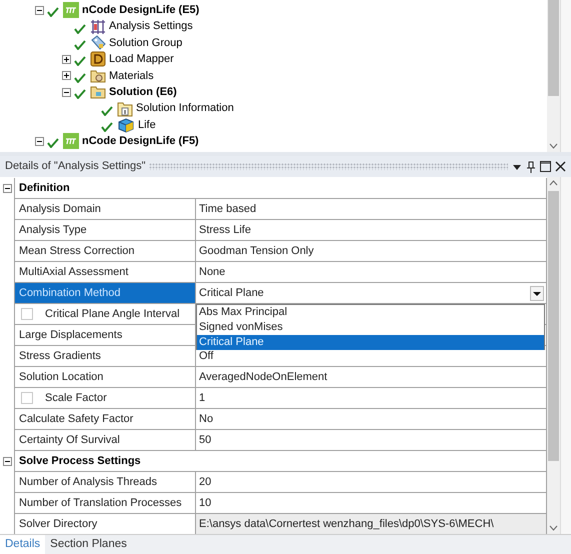 This screenshot has width=571, height=554. I want to click on tree-item: Load Mapper, so click(141, 59).